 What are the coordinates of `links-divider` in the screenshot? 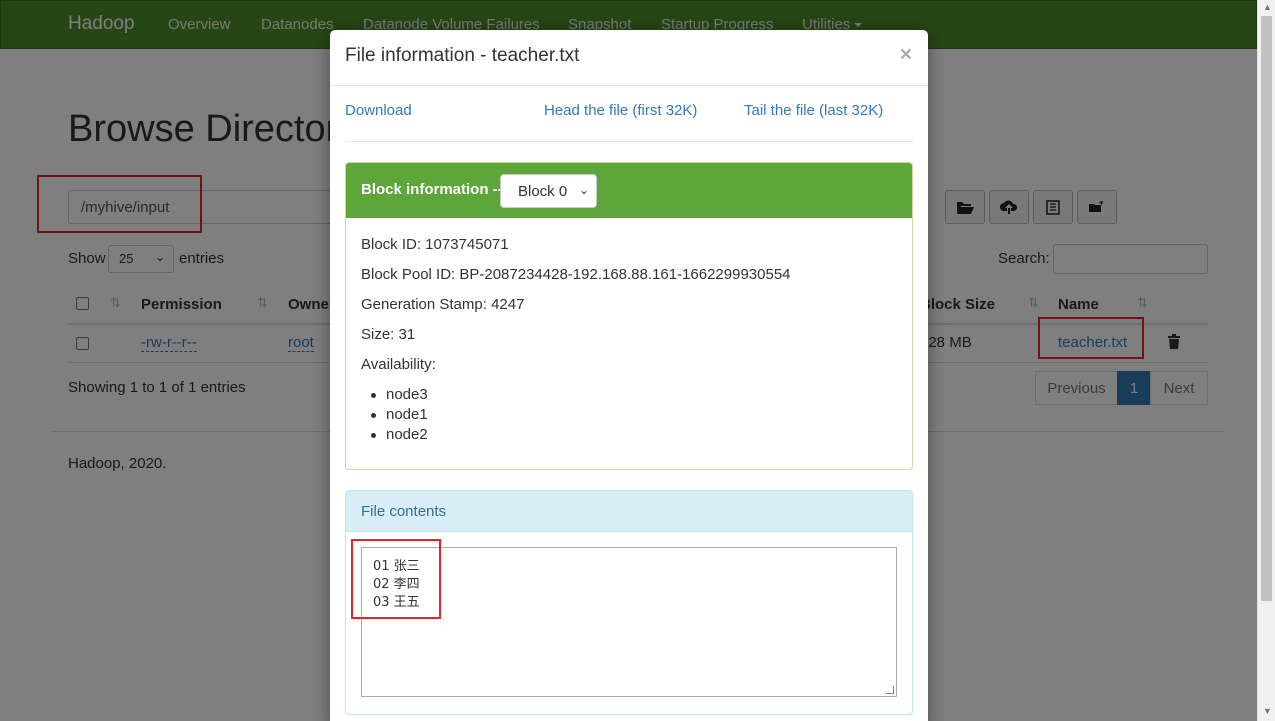 It's located at (629, 141).